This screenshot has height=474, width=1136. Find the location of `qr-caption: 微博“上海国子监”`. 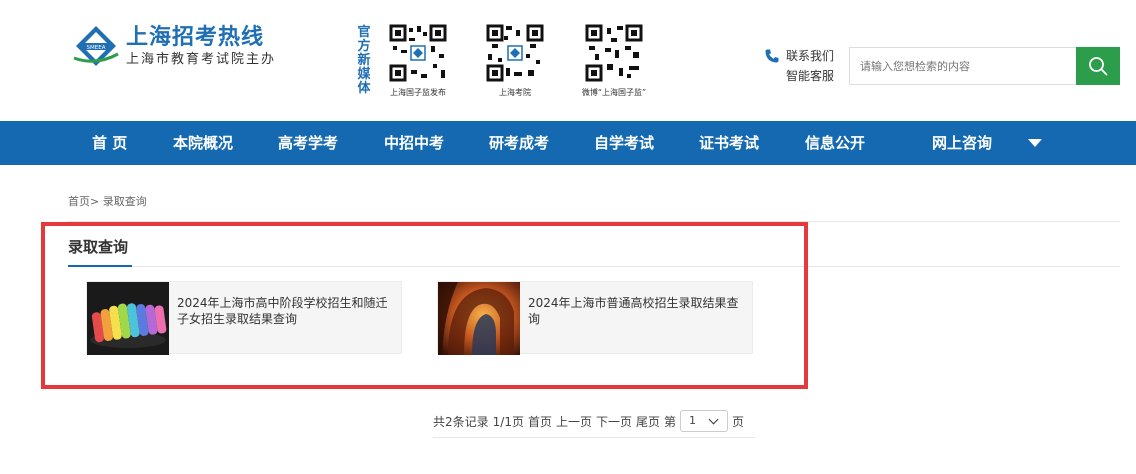

qr-caption: 微博“上海国子监” is located at coordinates (614, 92).